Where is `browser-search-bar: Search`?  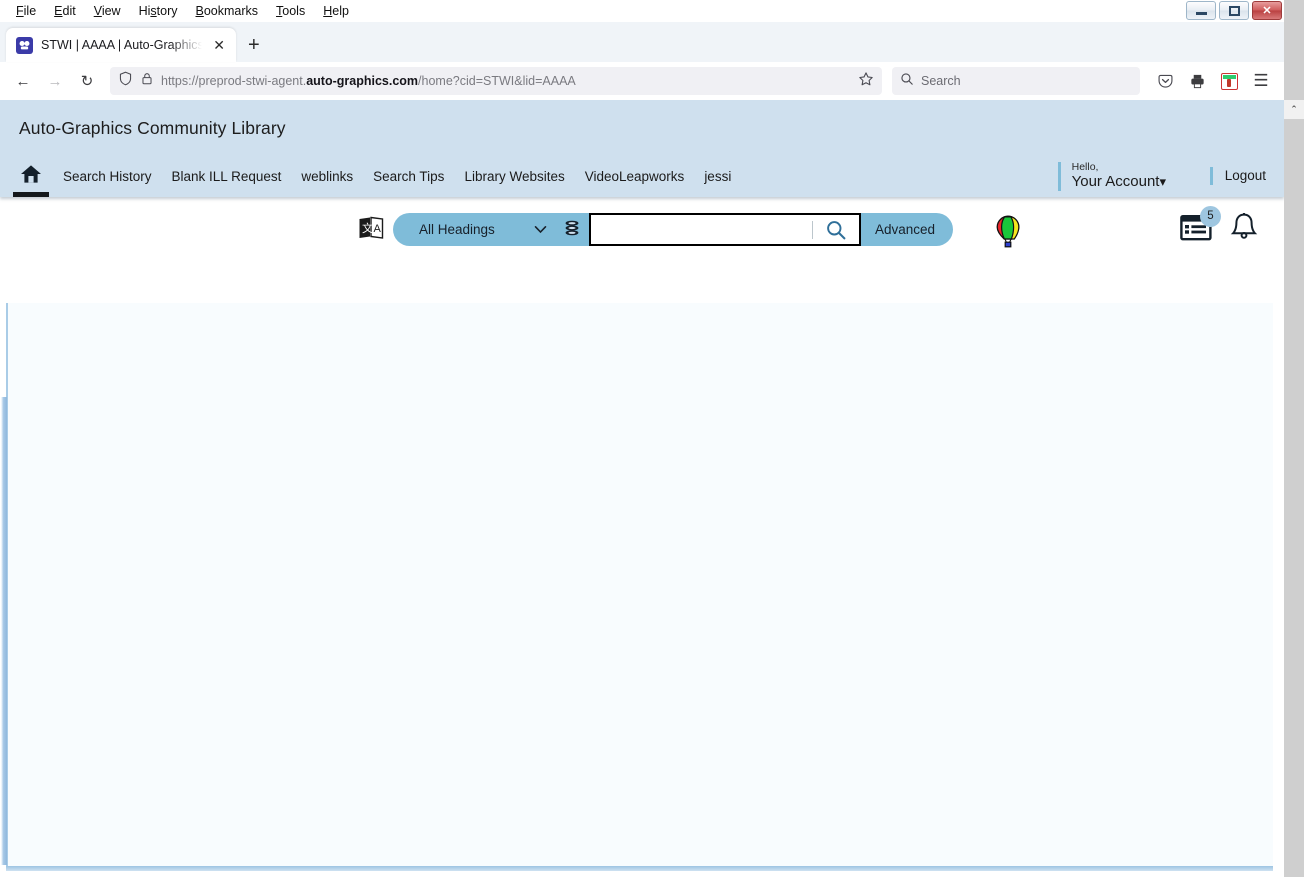
browser-search-bar: Search is located at coordinates (1016, 81).